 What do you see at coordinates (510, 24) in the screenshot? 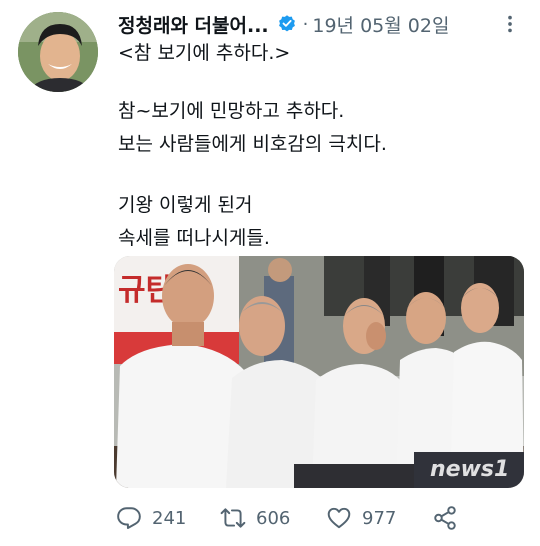
I see `more-icon` at bounding box center [510, 24].